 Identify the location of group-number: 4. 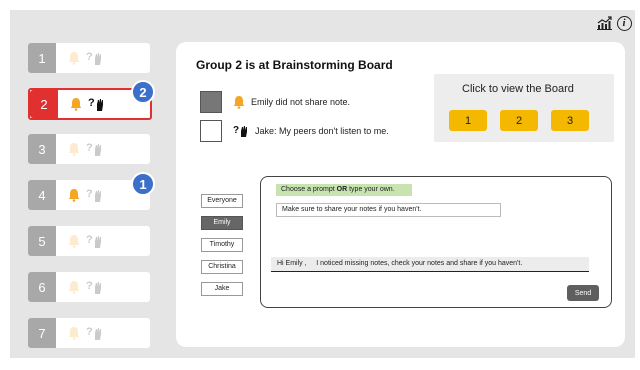
(42, 195).